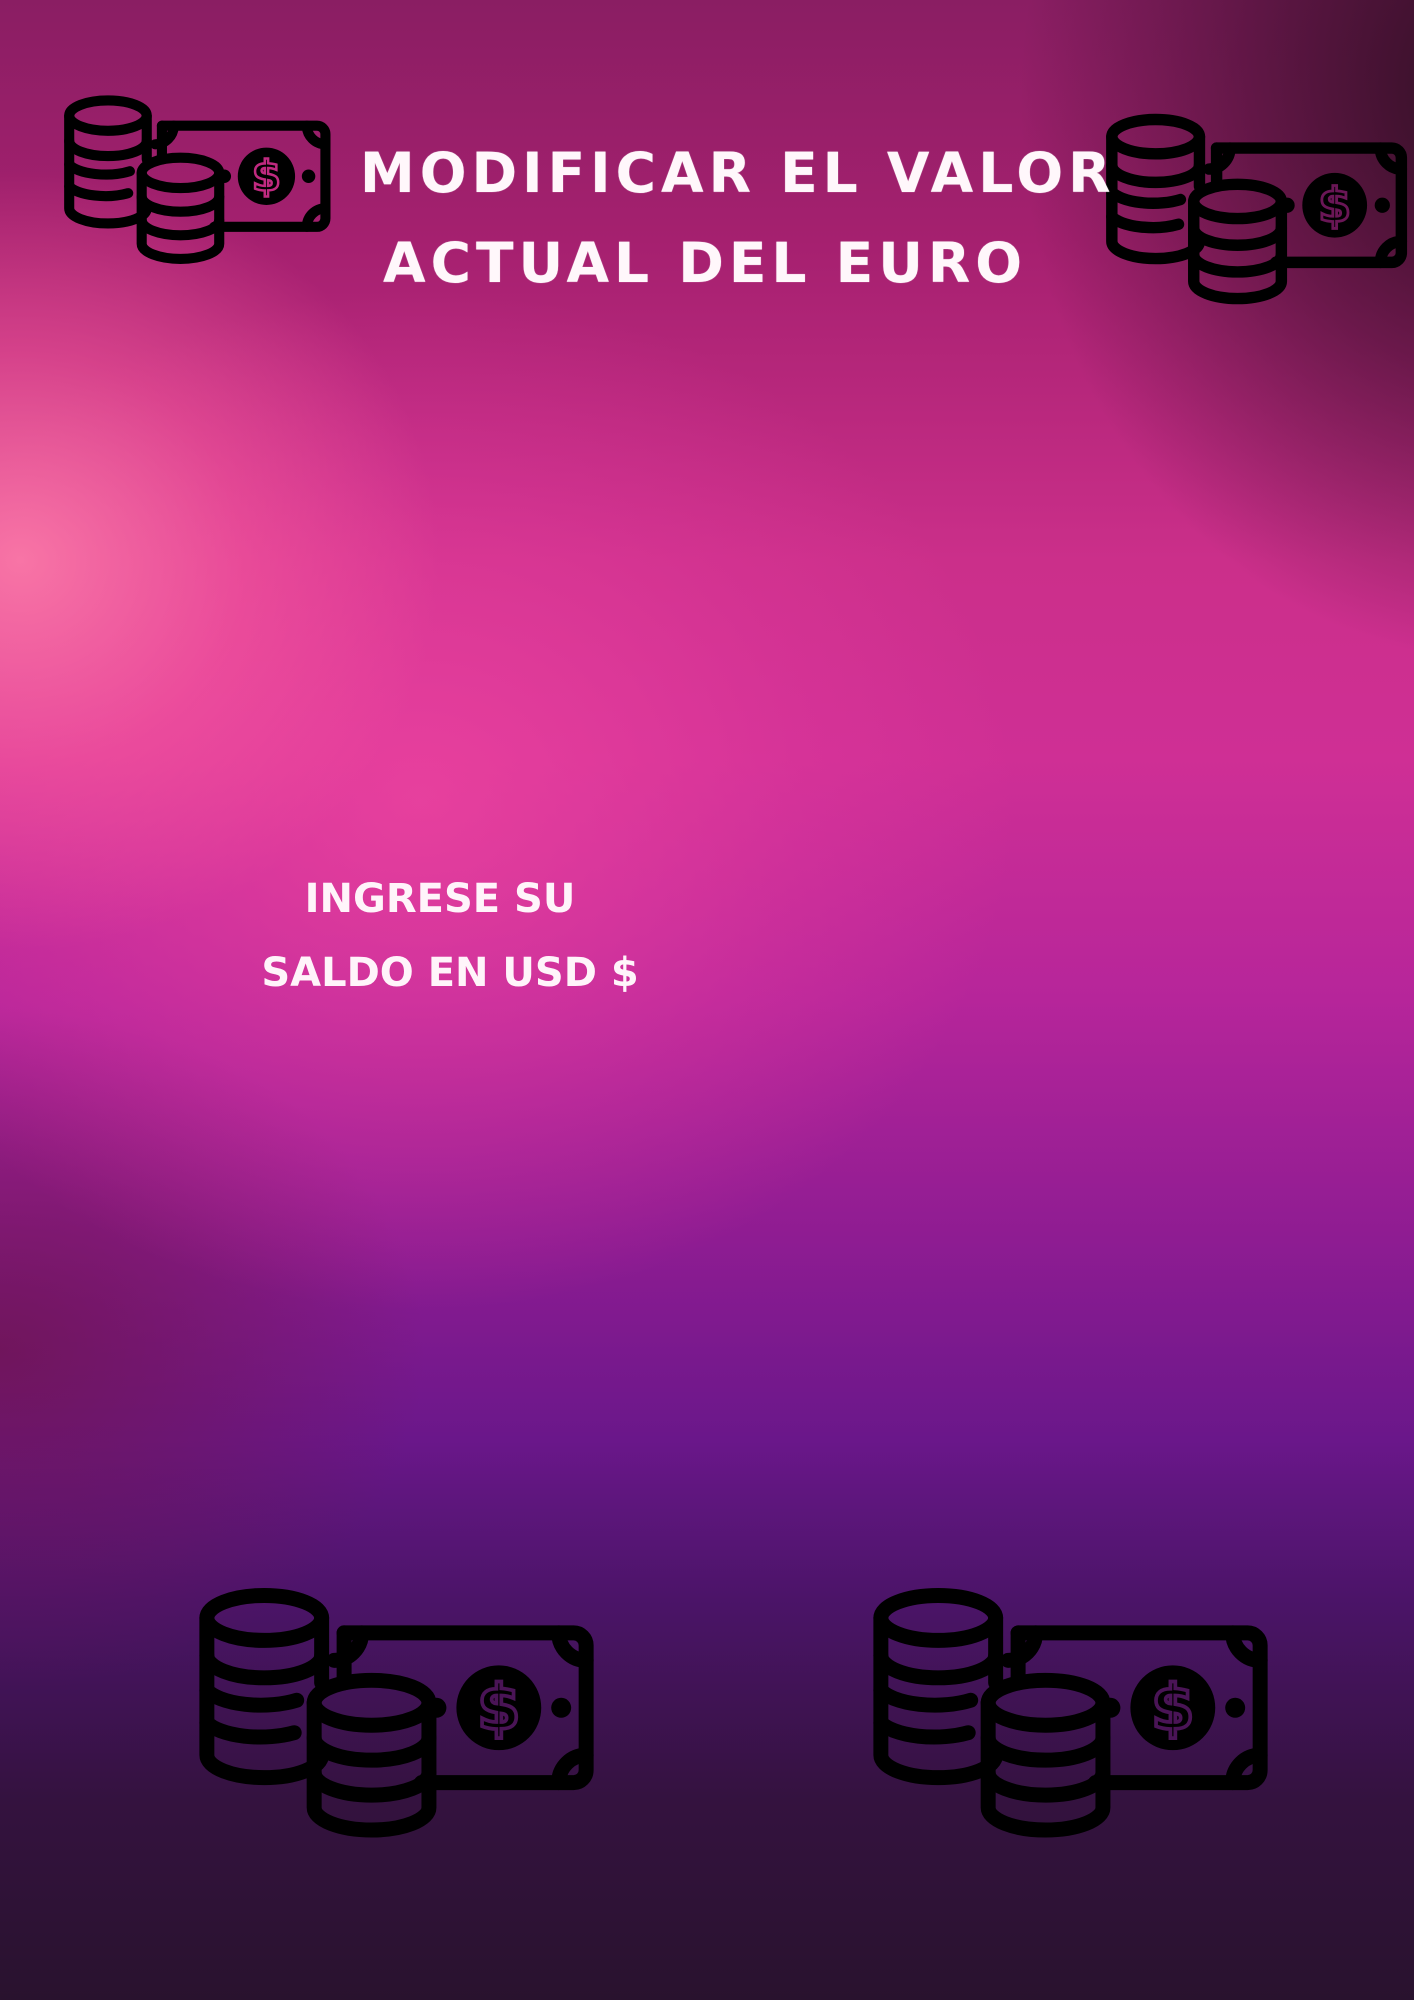 The height and width of the screenshot is (2000, 1414). I want to click on page-title-line-2: ACTUAL DEL EURO, so click(705, 263).